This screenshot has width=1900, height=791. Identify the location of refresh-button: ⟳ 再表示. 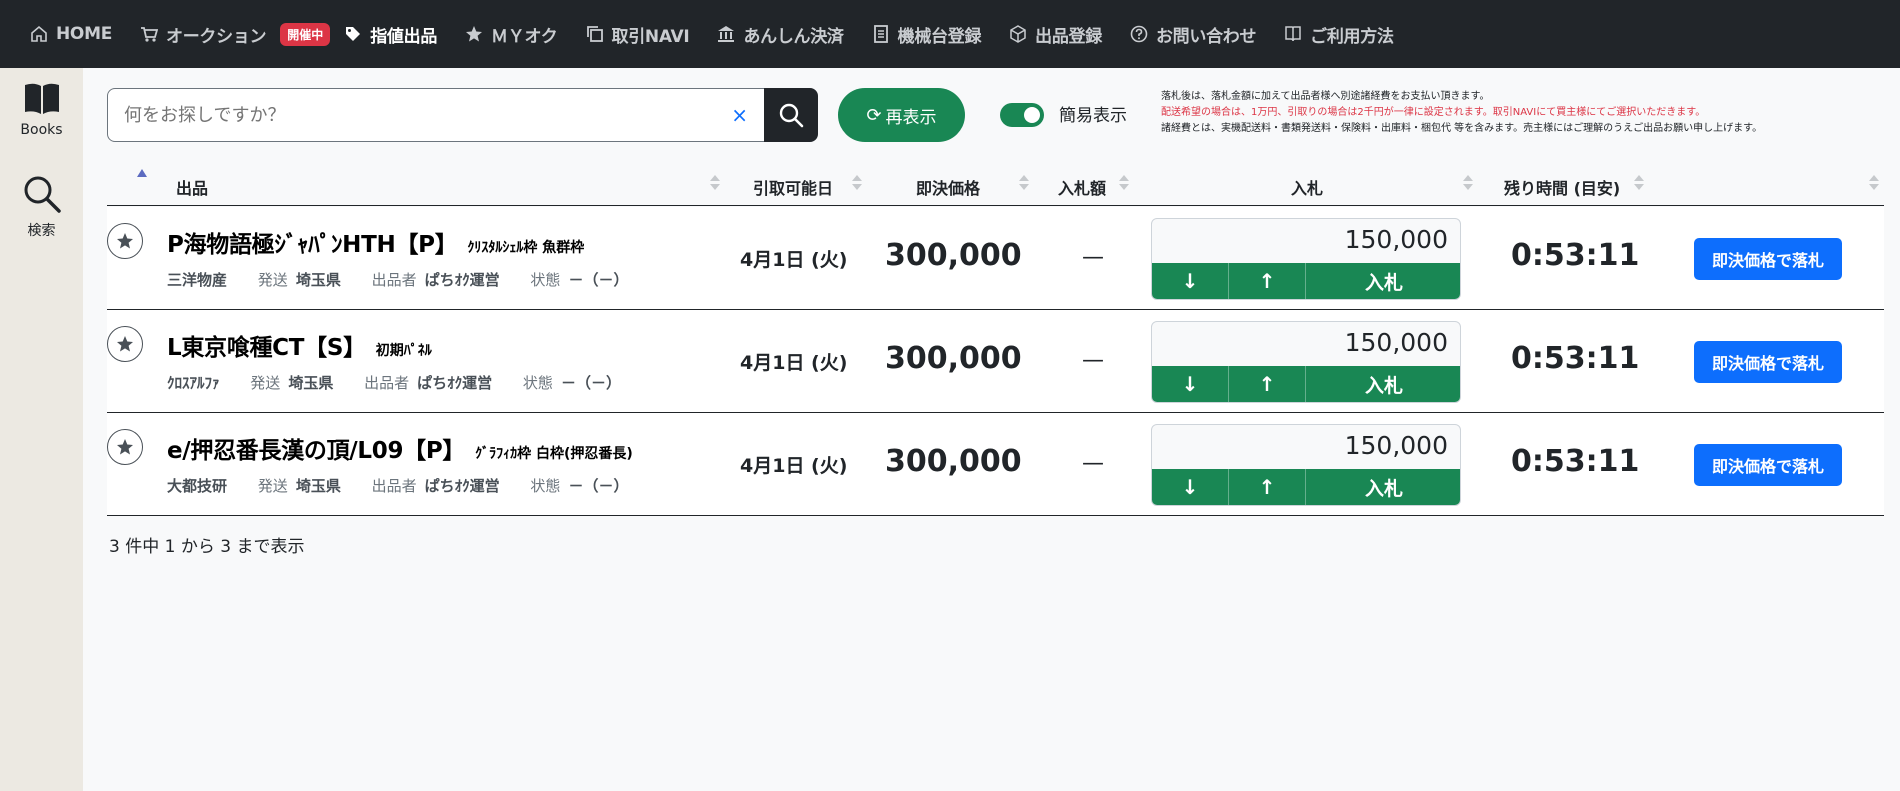
(901, 115).